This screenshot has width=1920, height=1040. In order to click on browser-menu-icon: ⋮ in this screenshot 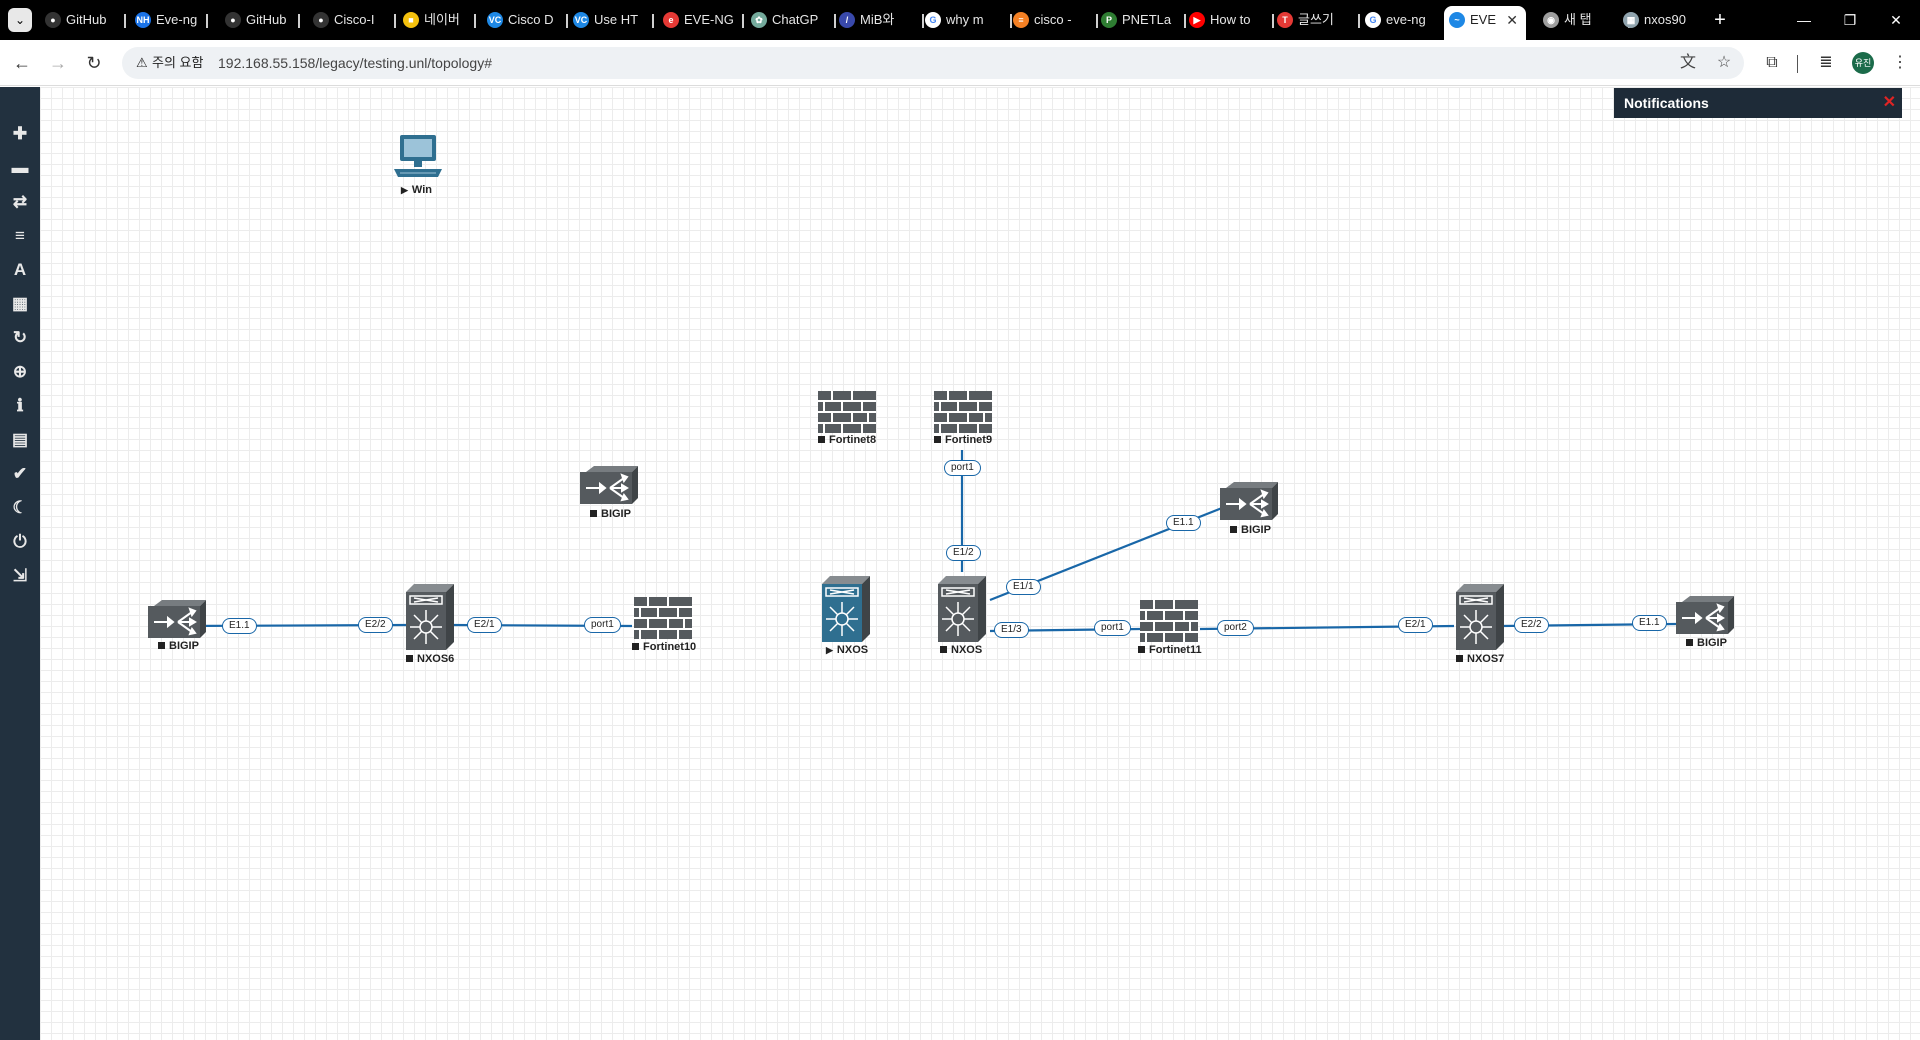, I will do `click(1900, 63)`.